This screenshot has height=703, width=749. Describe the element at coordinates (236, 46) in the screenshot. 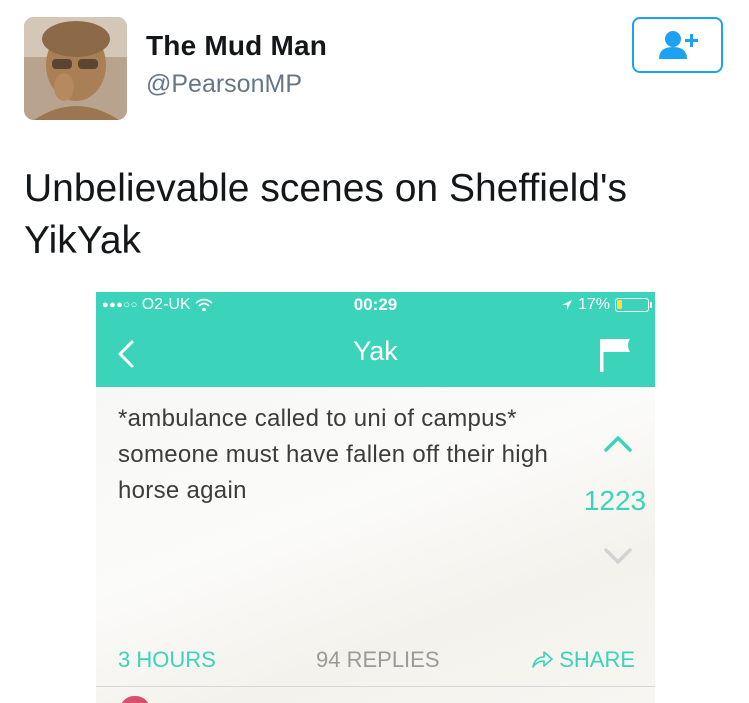

I see `display-name: The Mud Man` at that location.